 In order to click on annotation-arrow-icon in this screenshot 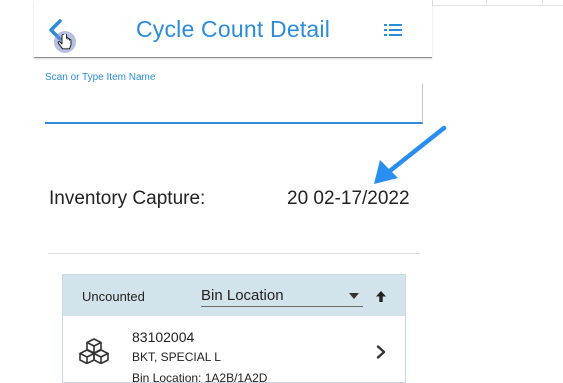, I will do `click(410, 154)`.